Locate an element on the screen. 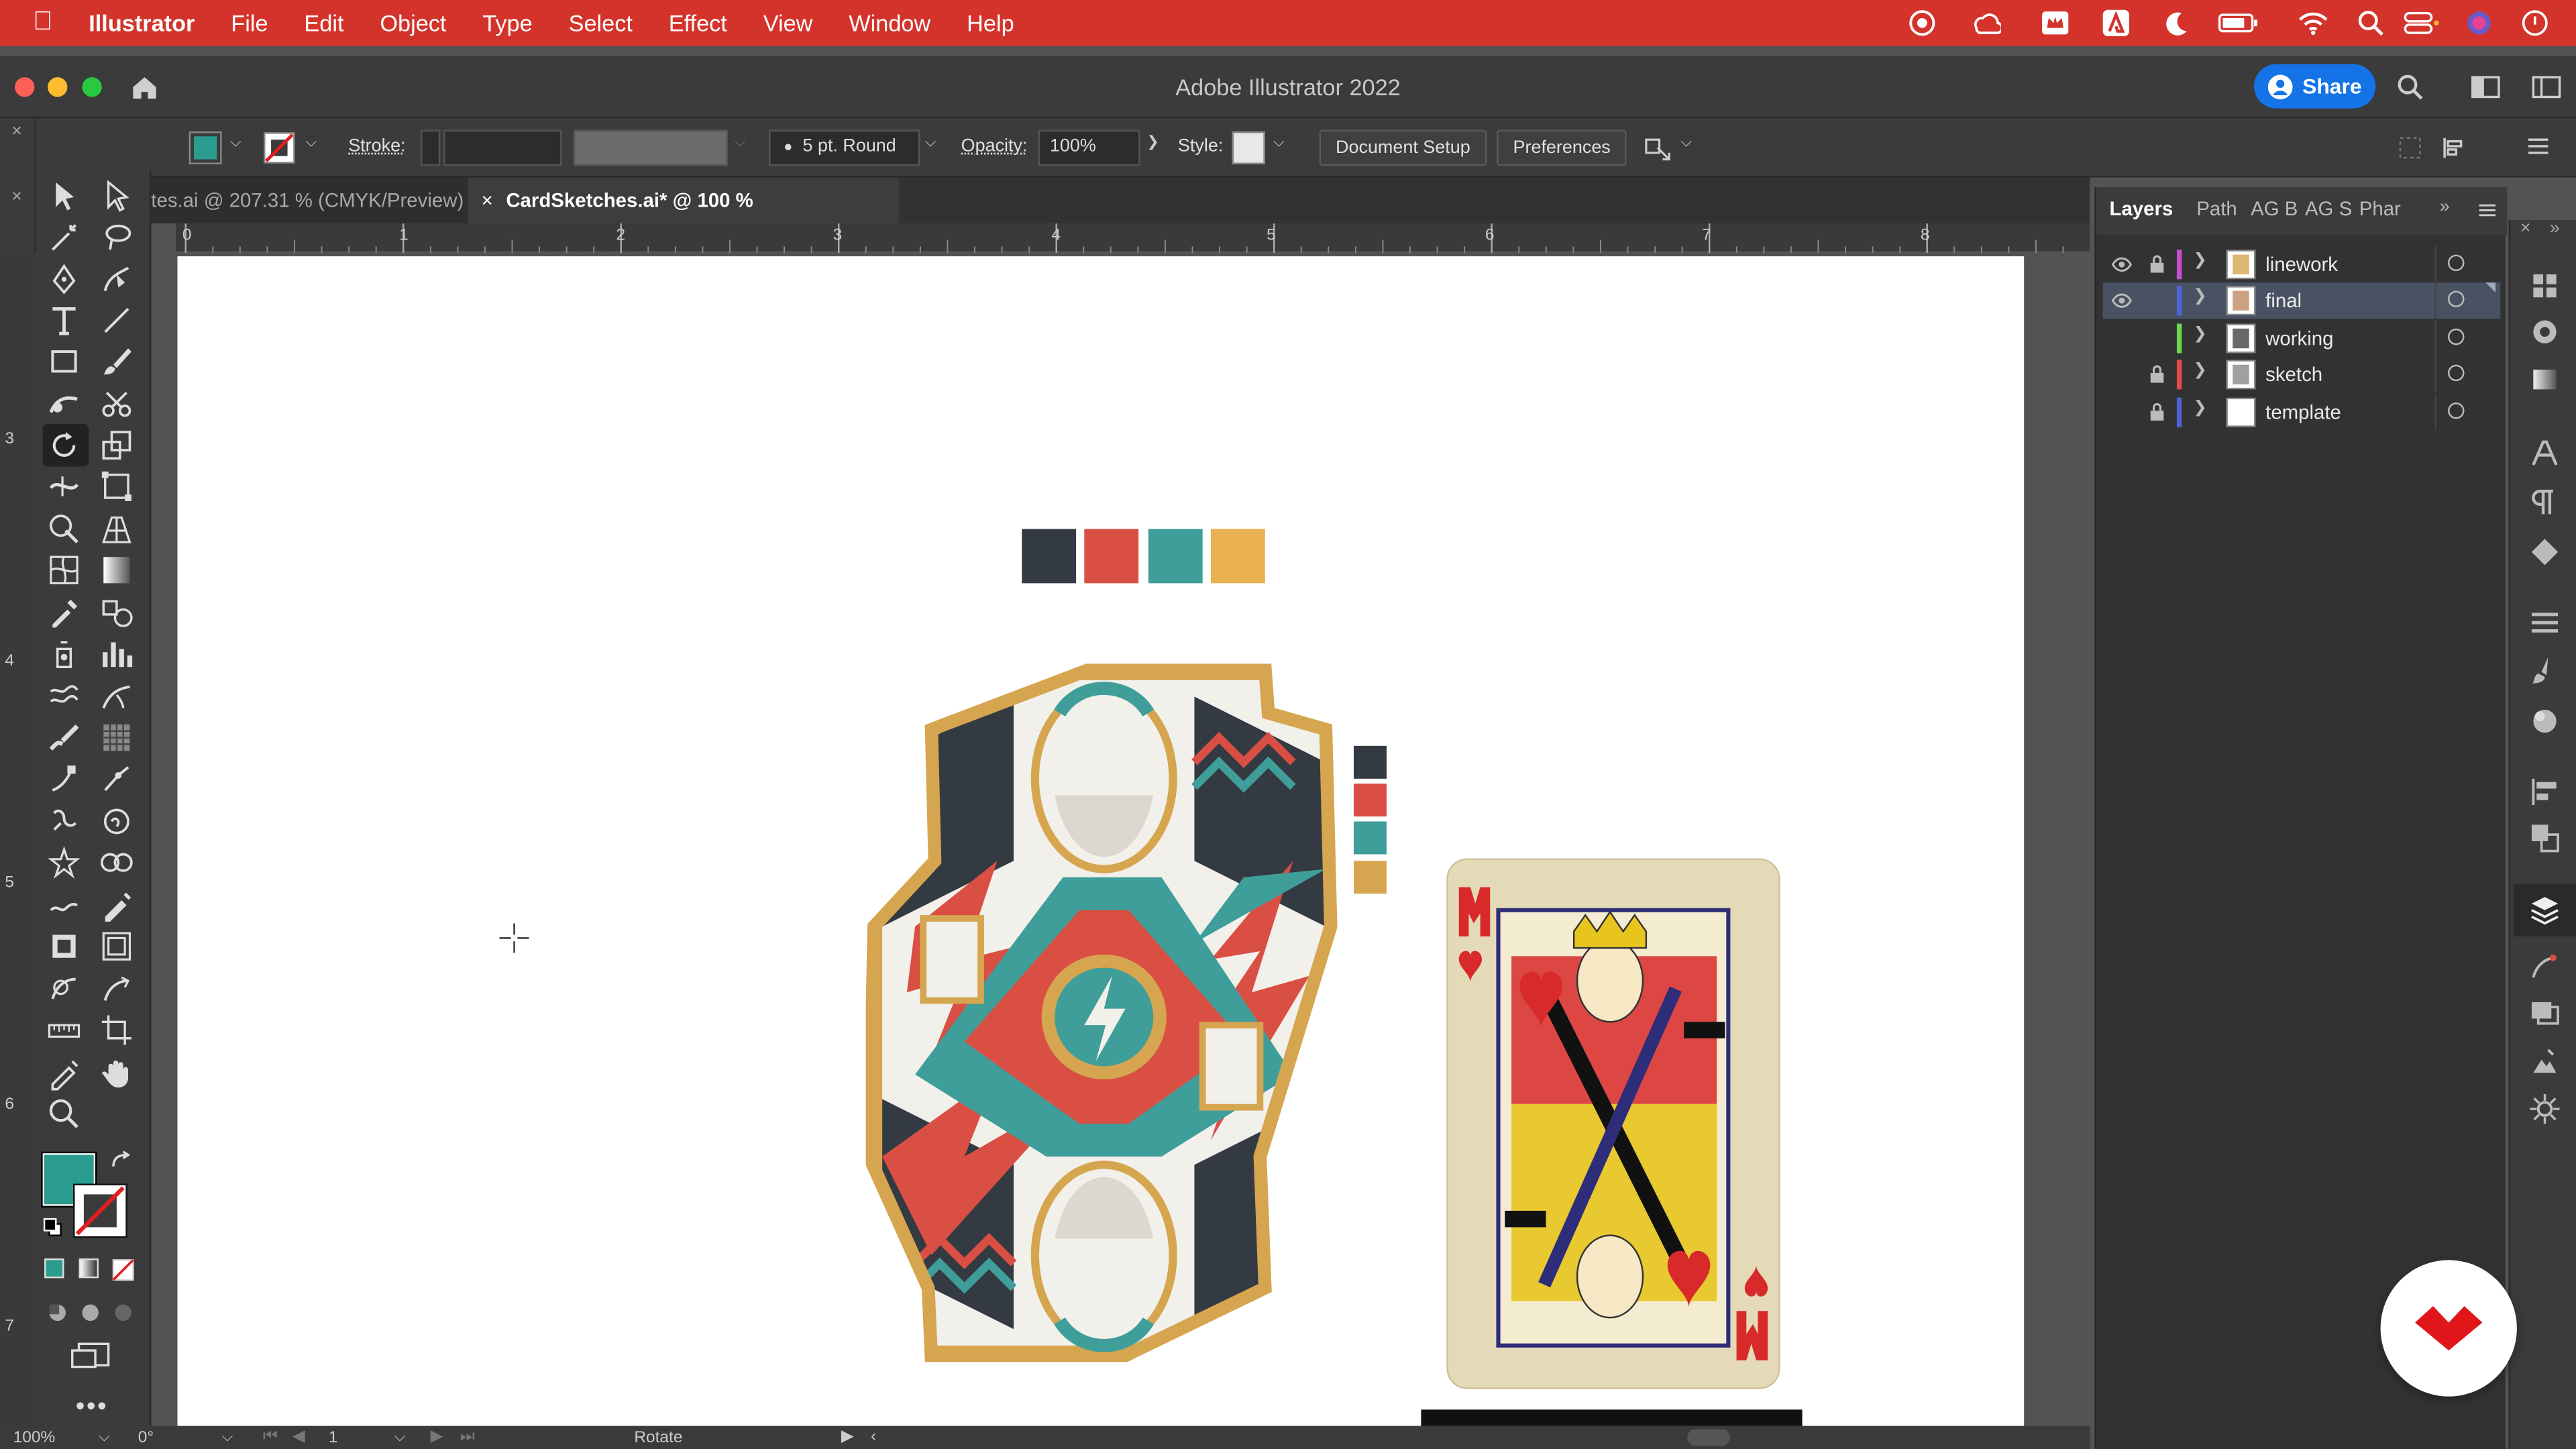 The width and height of the screenshot is (2576, 1449). palette-swatch-red is located at coordinates (1111, 556).